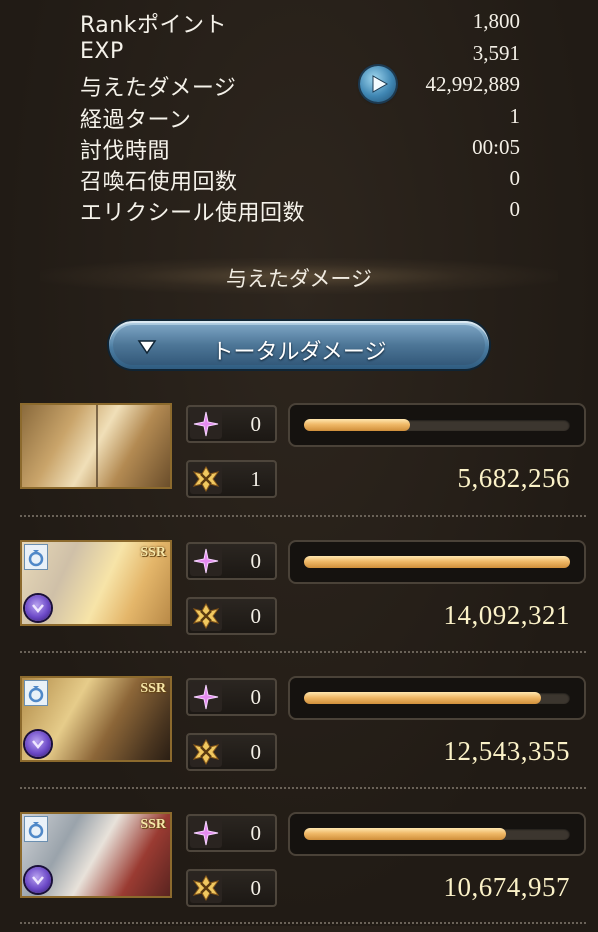 This screenshot has height=932, width=598. I want to click on stat-label: EXP, so click(102, 51).